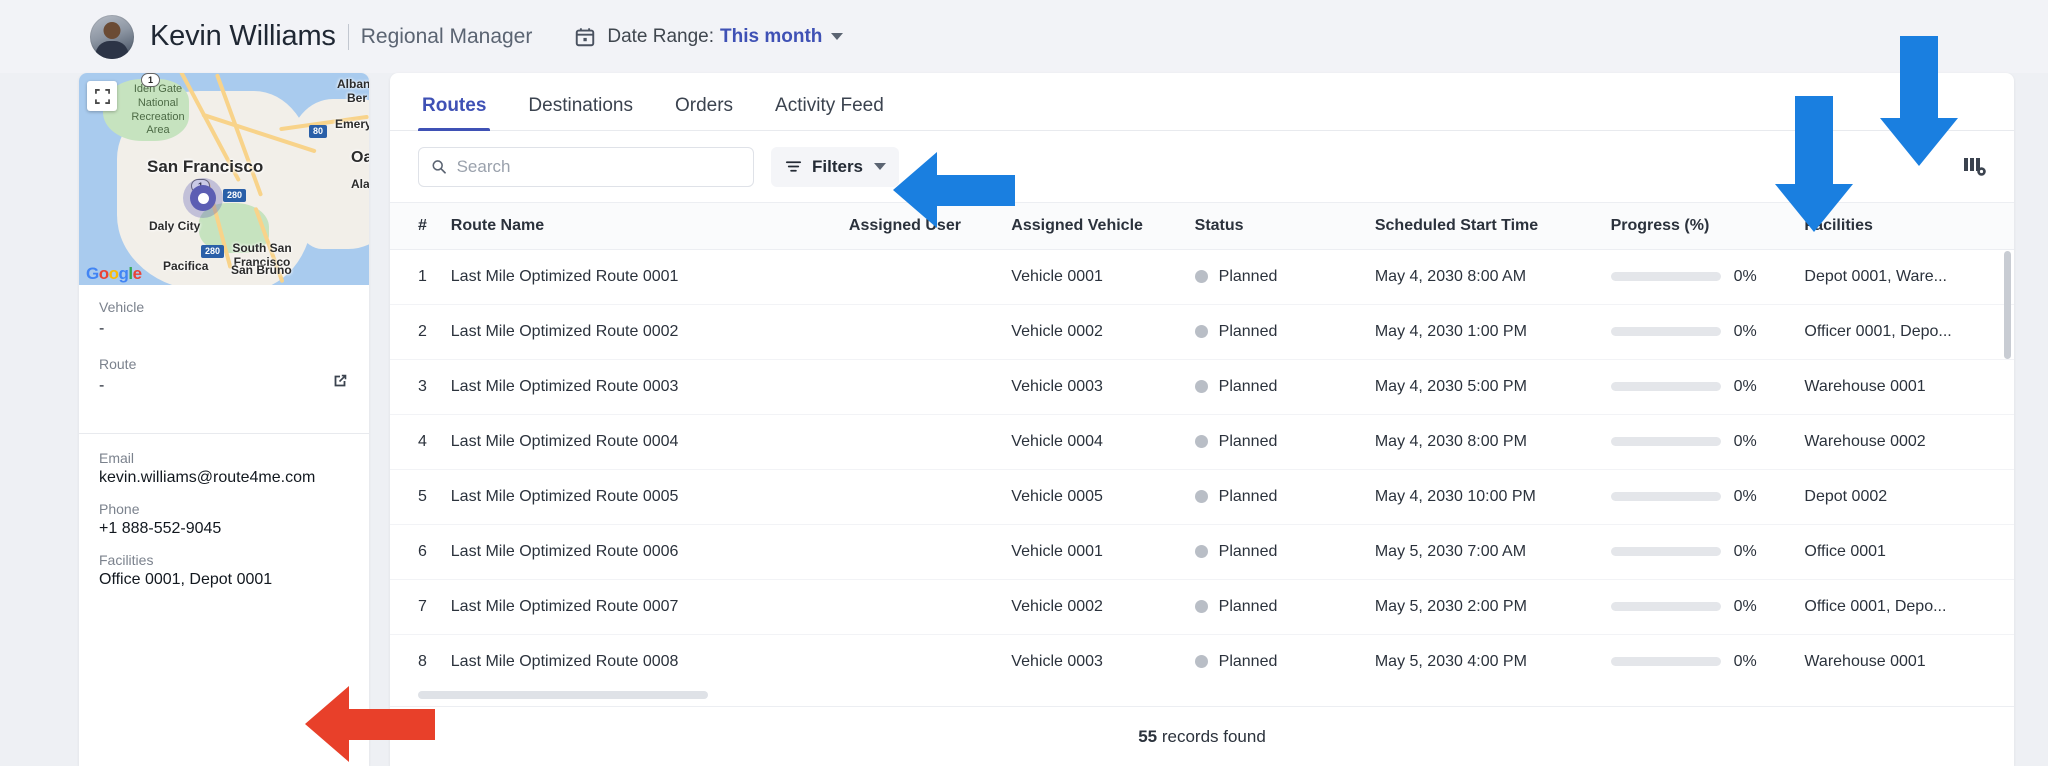 The width and height of the screenshot is (2048, 766). I want to click on cell-route-name: Last Mile Optimized Route 0006, so click(649, 552).